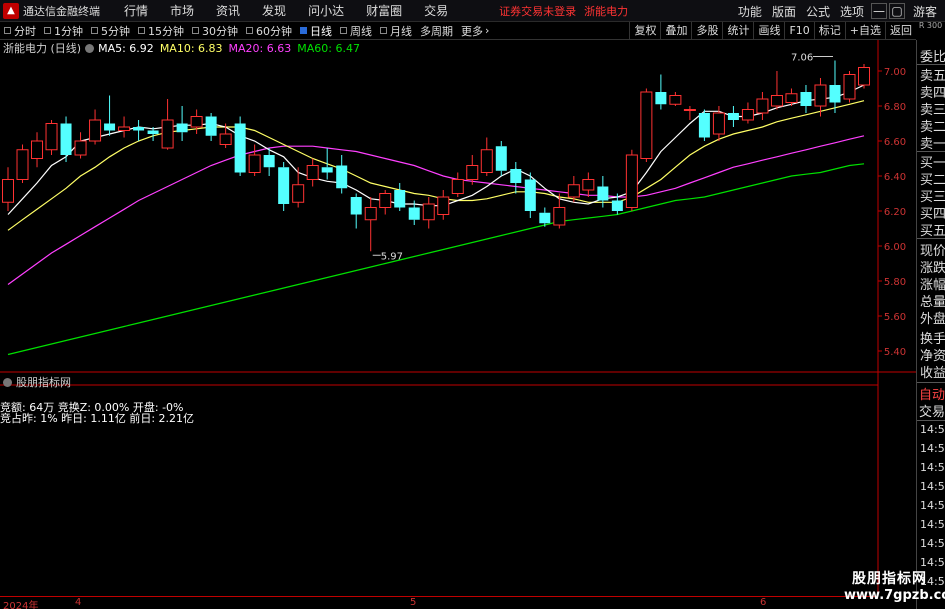 Image resolution: width=945 pixels, height=609 pixels. I want to click on restore-icon: ▢, so click(896, 11).